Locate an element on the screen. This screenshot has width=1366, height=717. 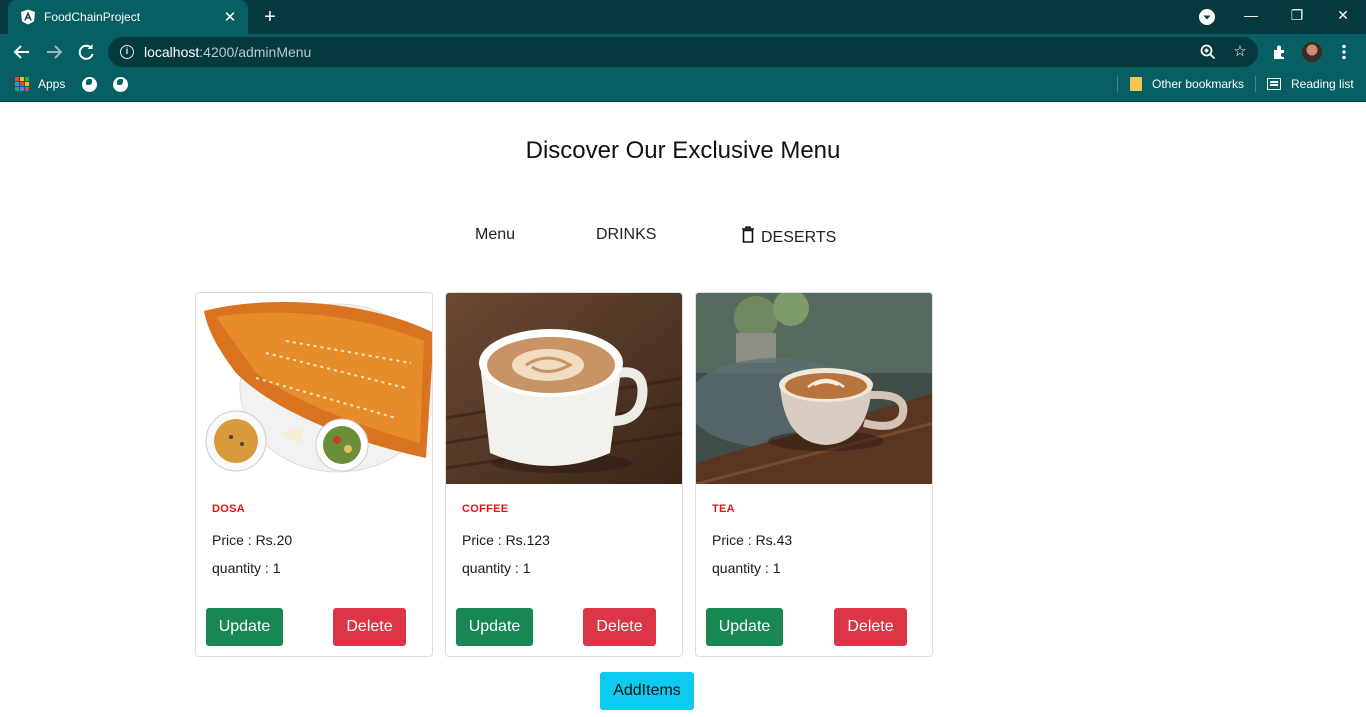
browser-menu-icon is located at coordinates (1344, 52).